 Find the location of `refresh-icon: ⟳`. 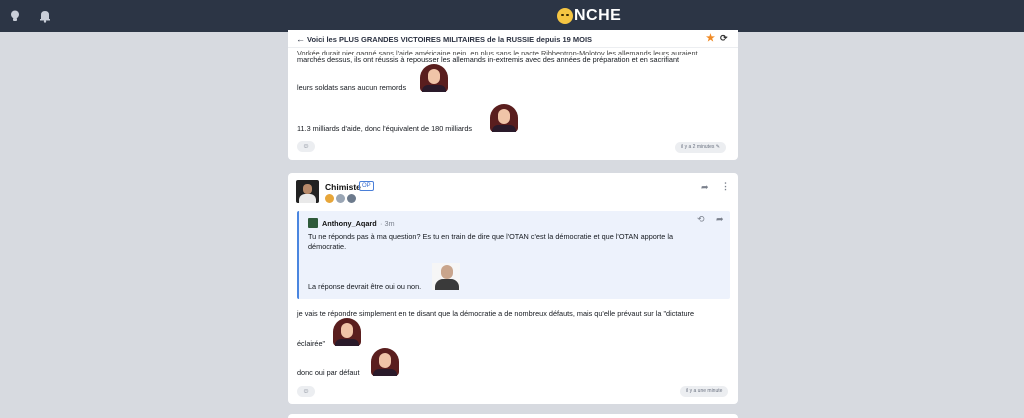

refresh-icon: ⟳ is located at coordinates (724, 38).